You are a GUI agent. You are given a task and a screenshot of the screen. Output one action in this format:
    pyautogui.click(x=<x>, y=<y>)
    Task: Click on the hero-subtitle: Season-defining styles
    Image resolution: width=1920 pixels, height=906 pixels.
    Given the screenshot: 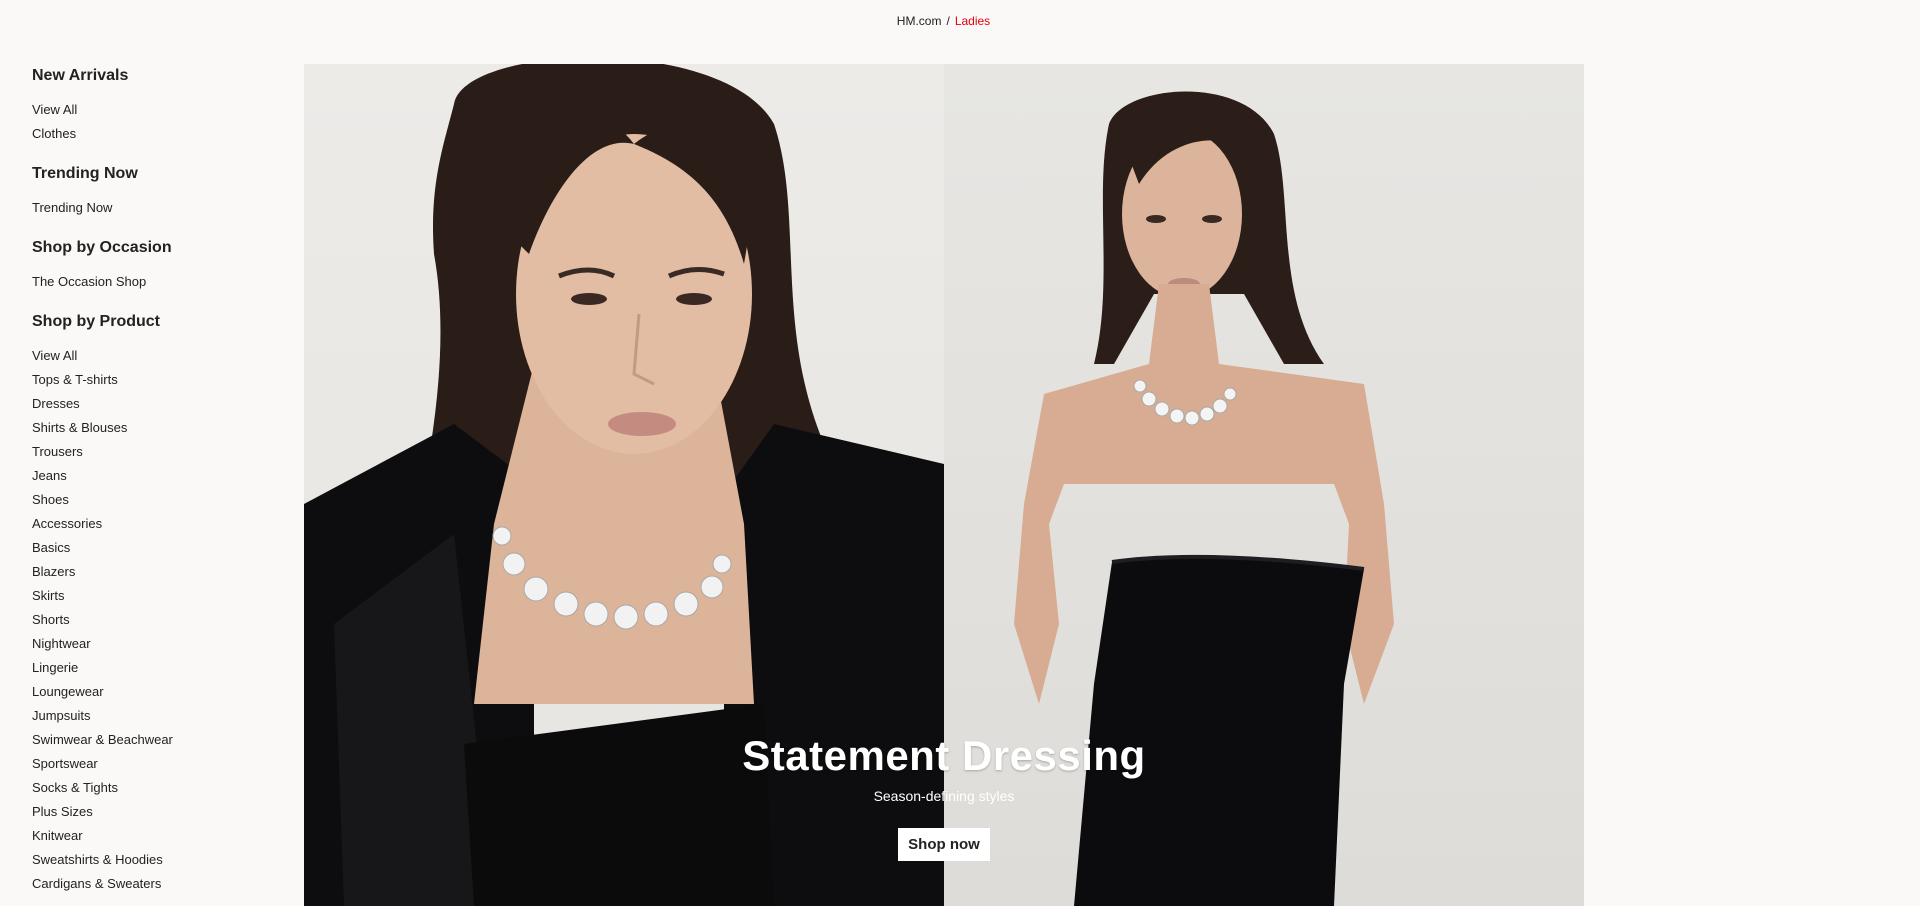 What is the action you would take?
    pyautogui.click(x=944, y=796)
    